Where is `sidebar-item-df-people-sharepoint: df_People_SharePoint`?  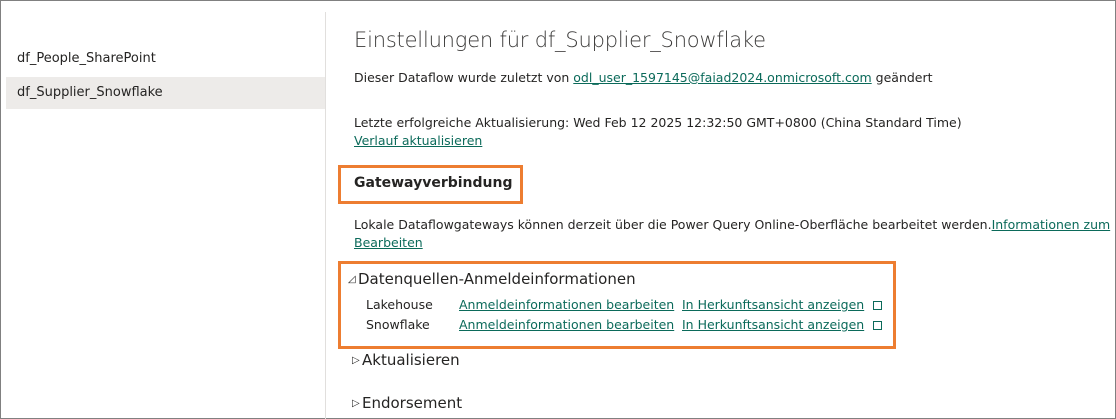 sidebar-item-df-people-sharepoint: df_People_SharePoint is located at coordinates (165, 59).